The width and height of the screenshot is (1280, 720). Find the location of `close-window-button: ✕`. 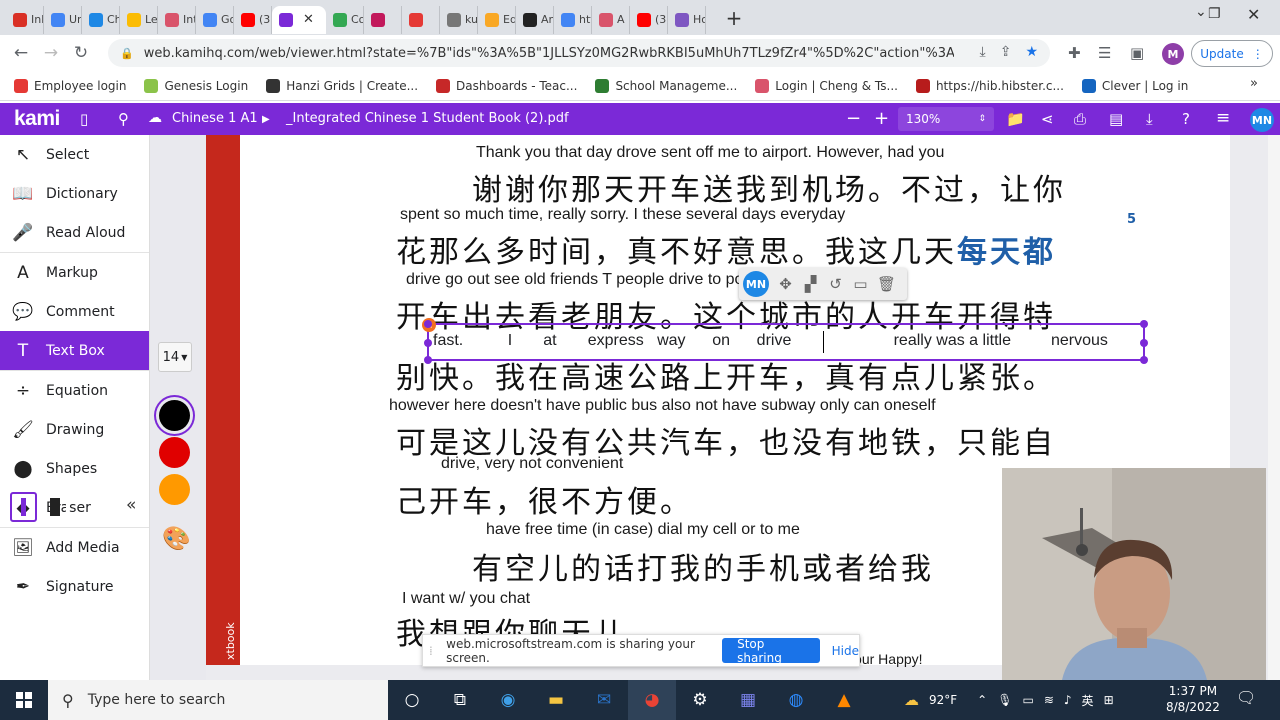

close-window-button: ✕ is located at coordinates (1253, 14).